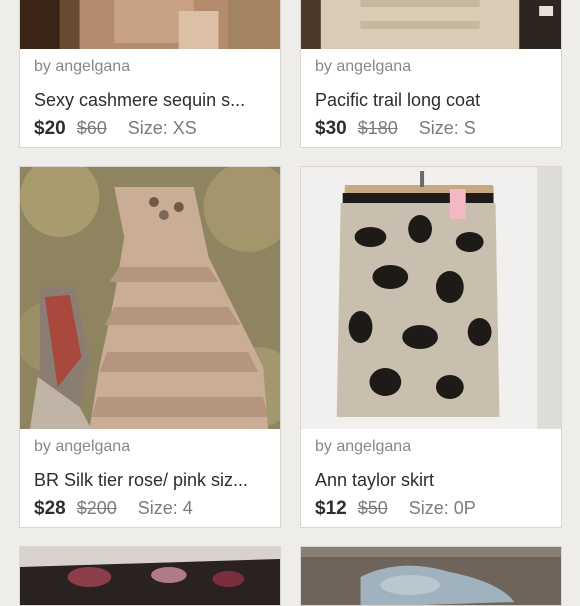 This screenshot has height=606, width=580. I want to click on listing-price: $28, so click(50, 508).